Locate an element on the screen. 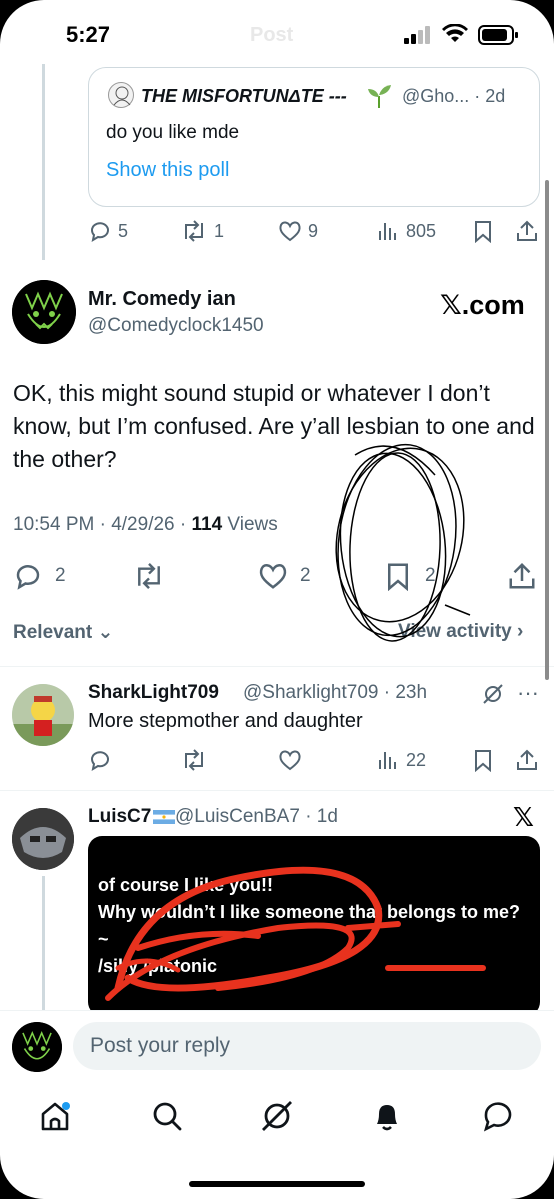 The image size is (554, 1199). messages-icon is located at coordinates (498, 1116).